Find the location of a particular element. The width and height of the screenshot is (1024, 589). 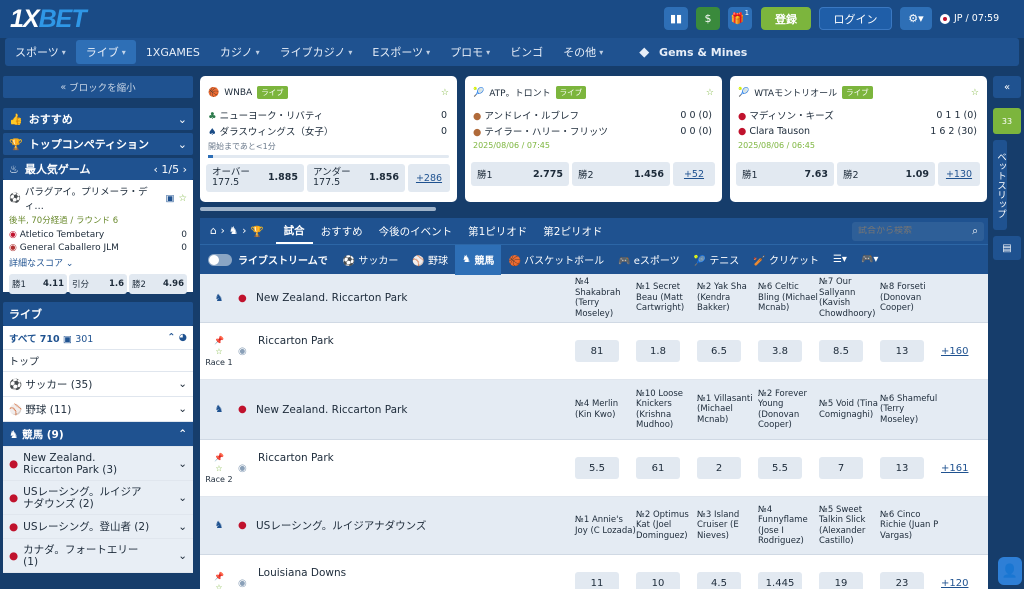

gear-icon: ⚙▾ is located at coordinates (916, 18).